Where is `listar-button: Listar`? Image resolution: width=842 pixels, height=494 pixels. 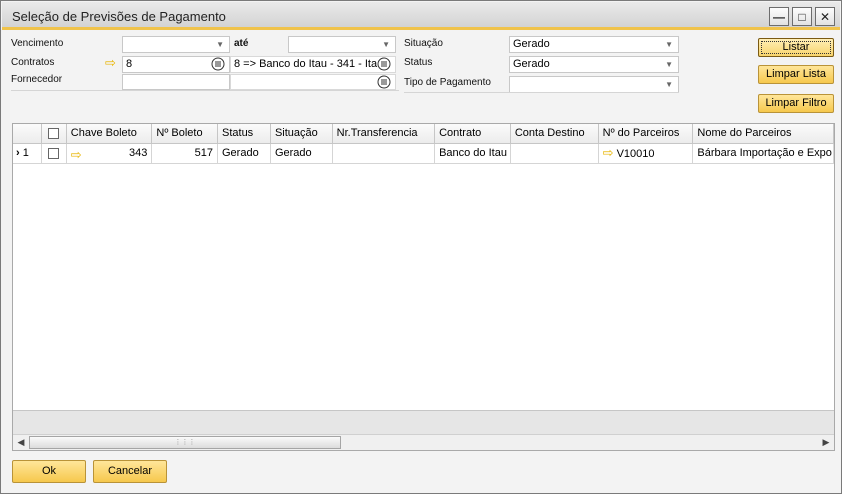
listar-button: Listar is located at coordinates (796, 47).